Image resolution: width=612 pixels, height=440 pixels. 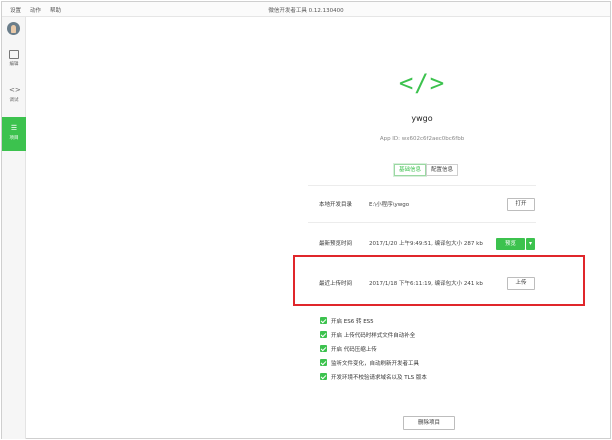 I want to click on option-label: 开启 代码压缩上传, so click(x=354, y=349).